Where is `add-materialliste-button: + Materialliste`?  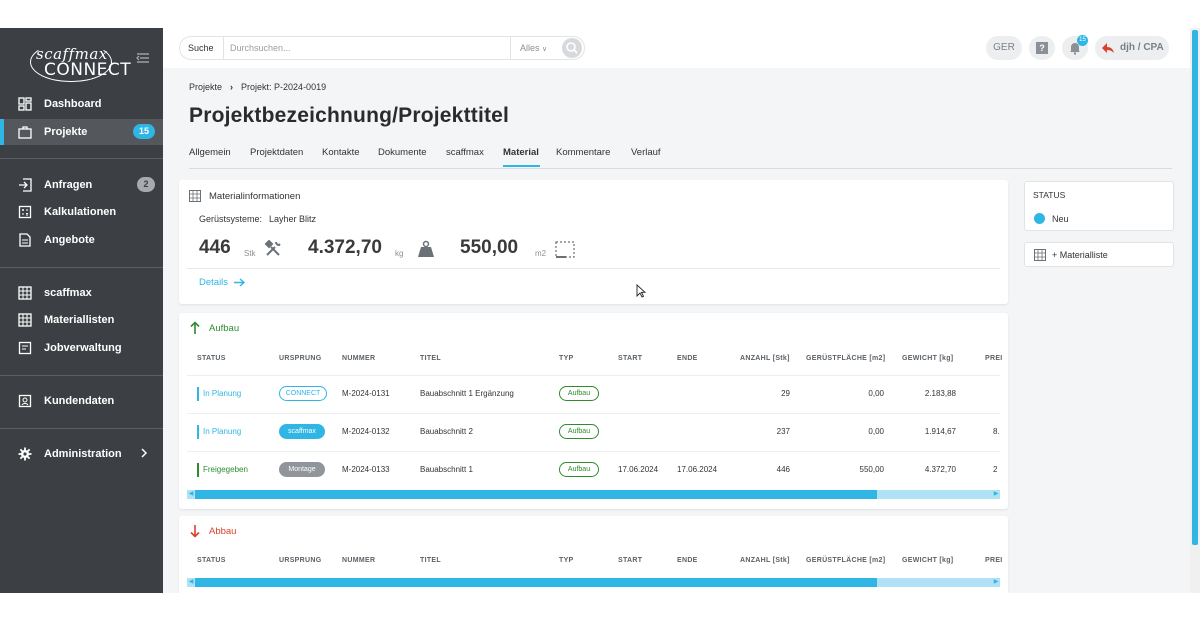 add-materialliste-button: + Materialliste is located at coordinates (1099, 254).